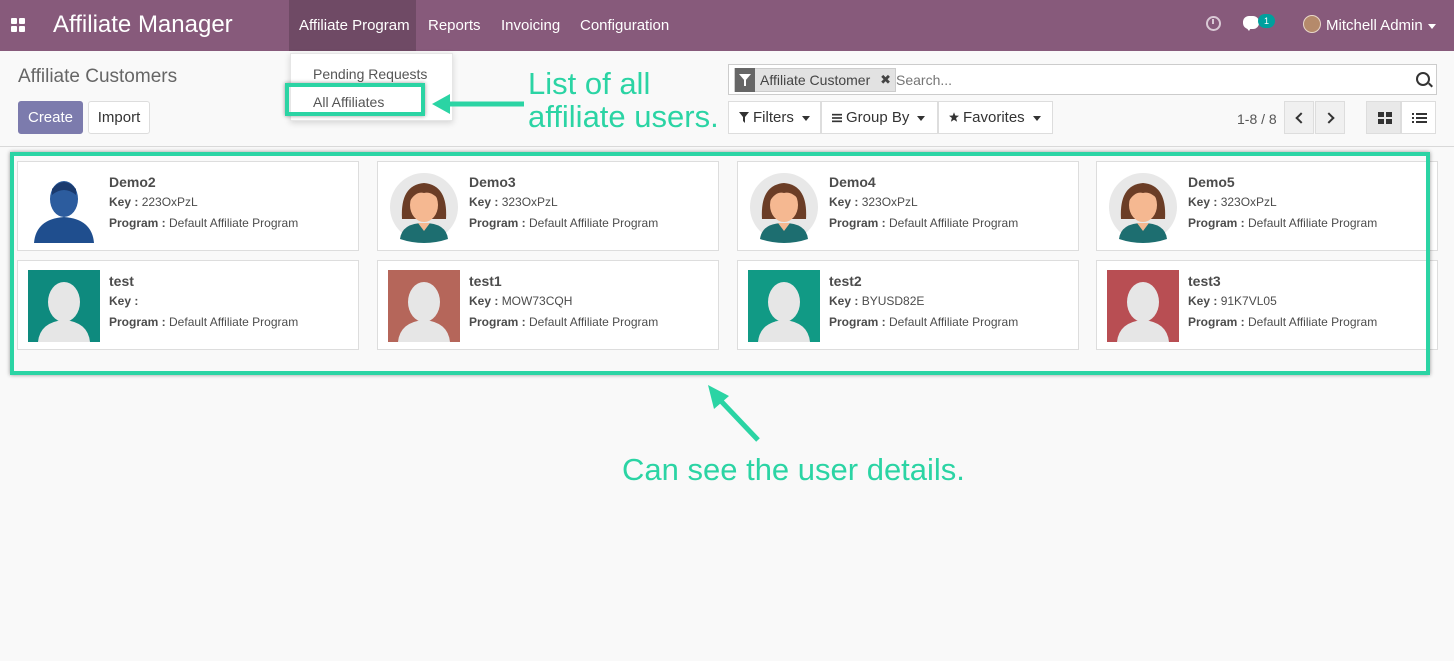  What do you see at coordinates (734, 413) in the screenshot?
I see `arrow-to-cards` at bounding box center [734, 413].